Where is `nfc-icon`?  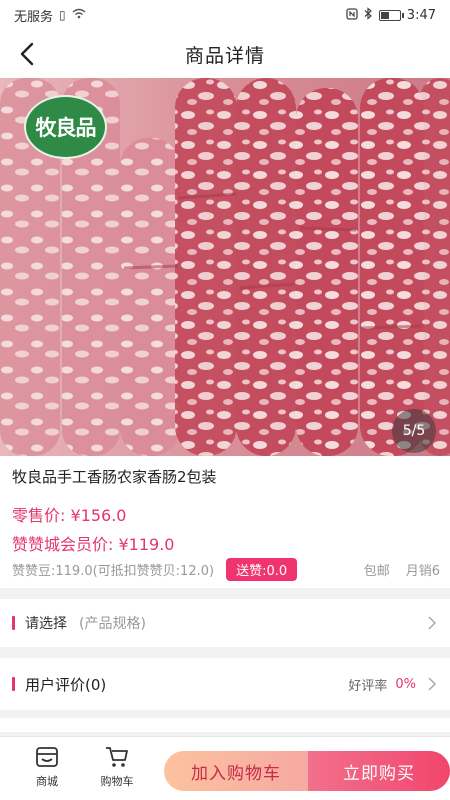 nfc-icon is located at coordinates (352, 15).